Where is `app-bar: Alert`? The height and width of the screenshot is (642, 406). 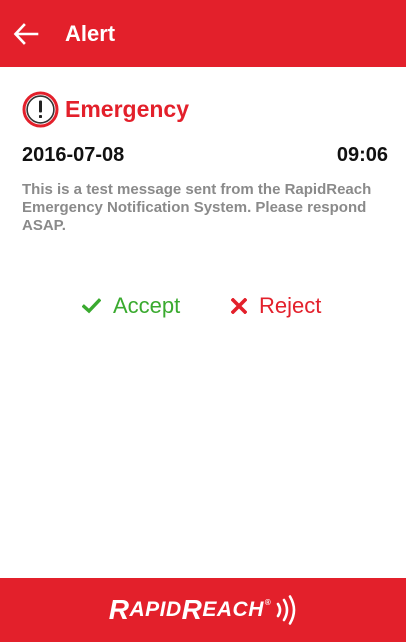 app-bar: Alert is located at coordinates (203, 33).